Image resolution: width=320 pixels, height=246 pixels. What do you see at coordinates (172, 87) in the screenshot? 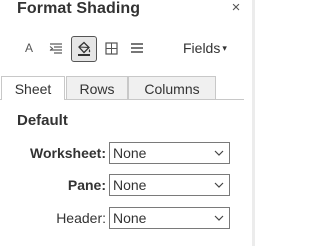
I see `tab-columns: Columns` at bounding box center [172, 87].